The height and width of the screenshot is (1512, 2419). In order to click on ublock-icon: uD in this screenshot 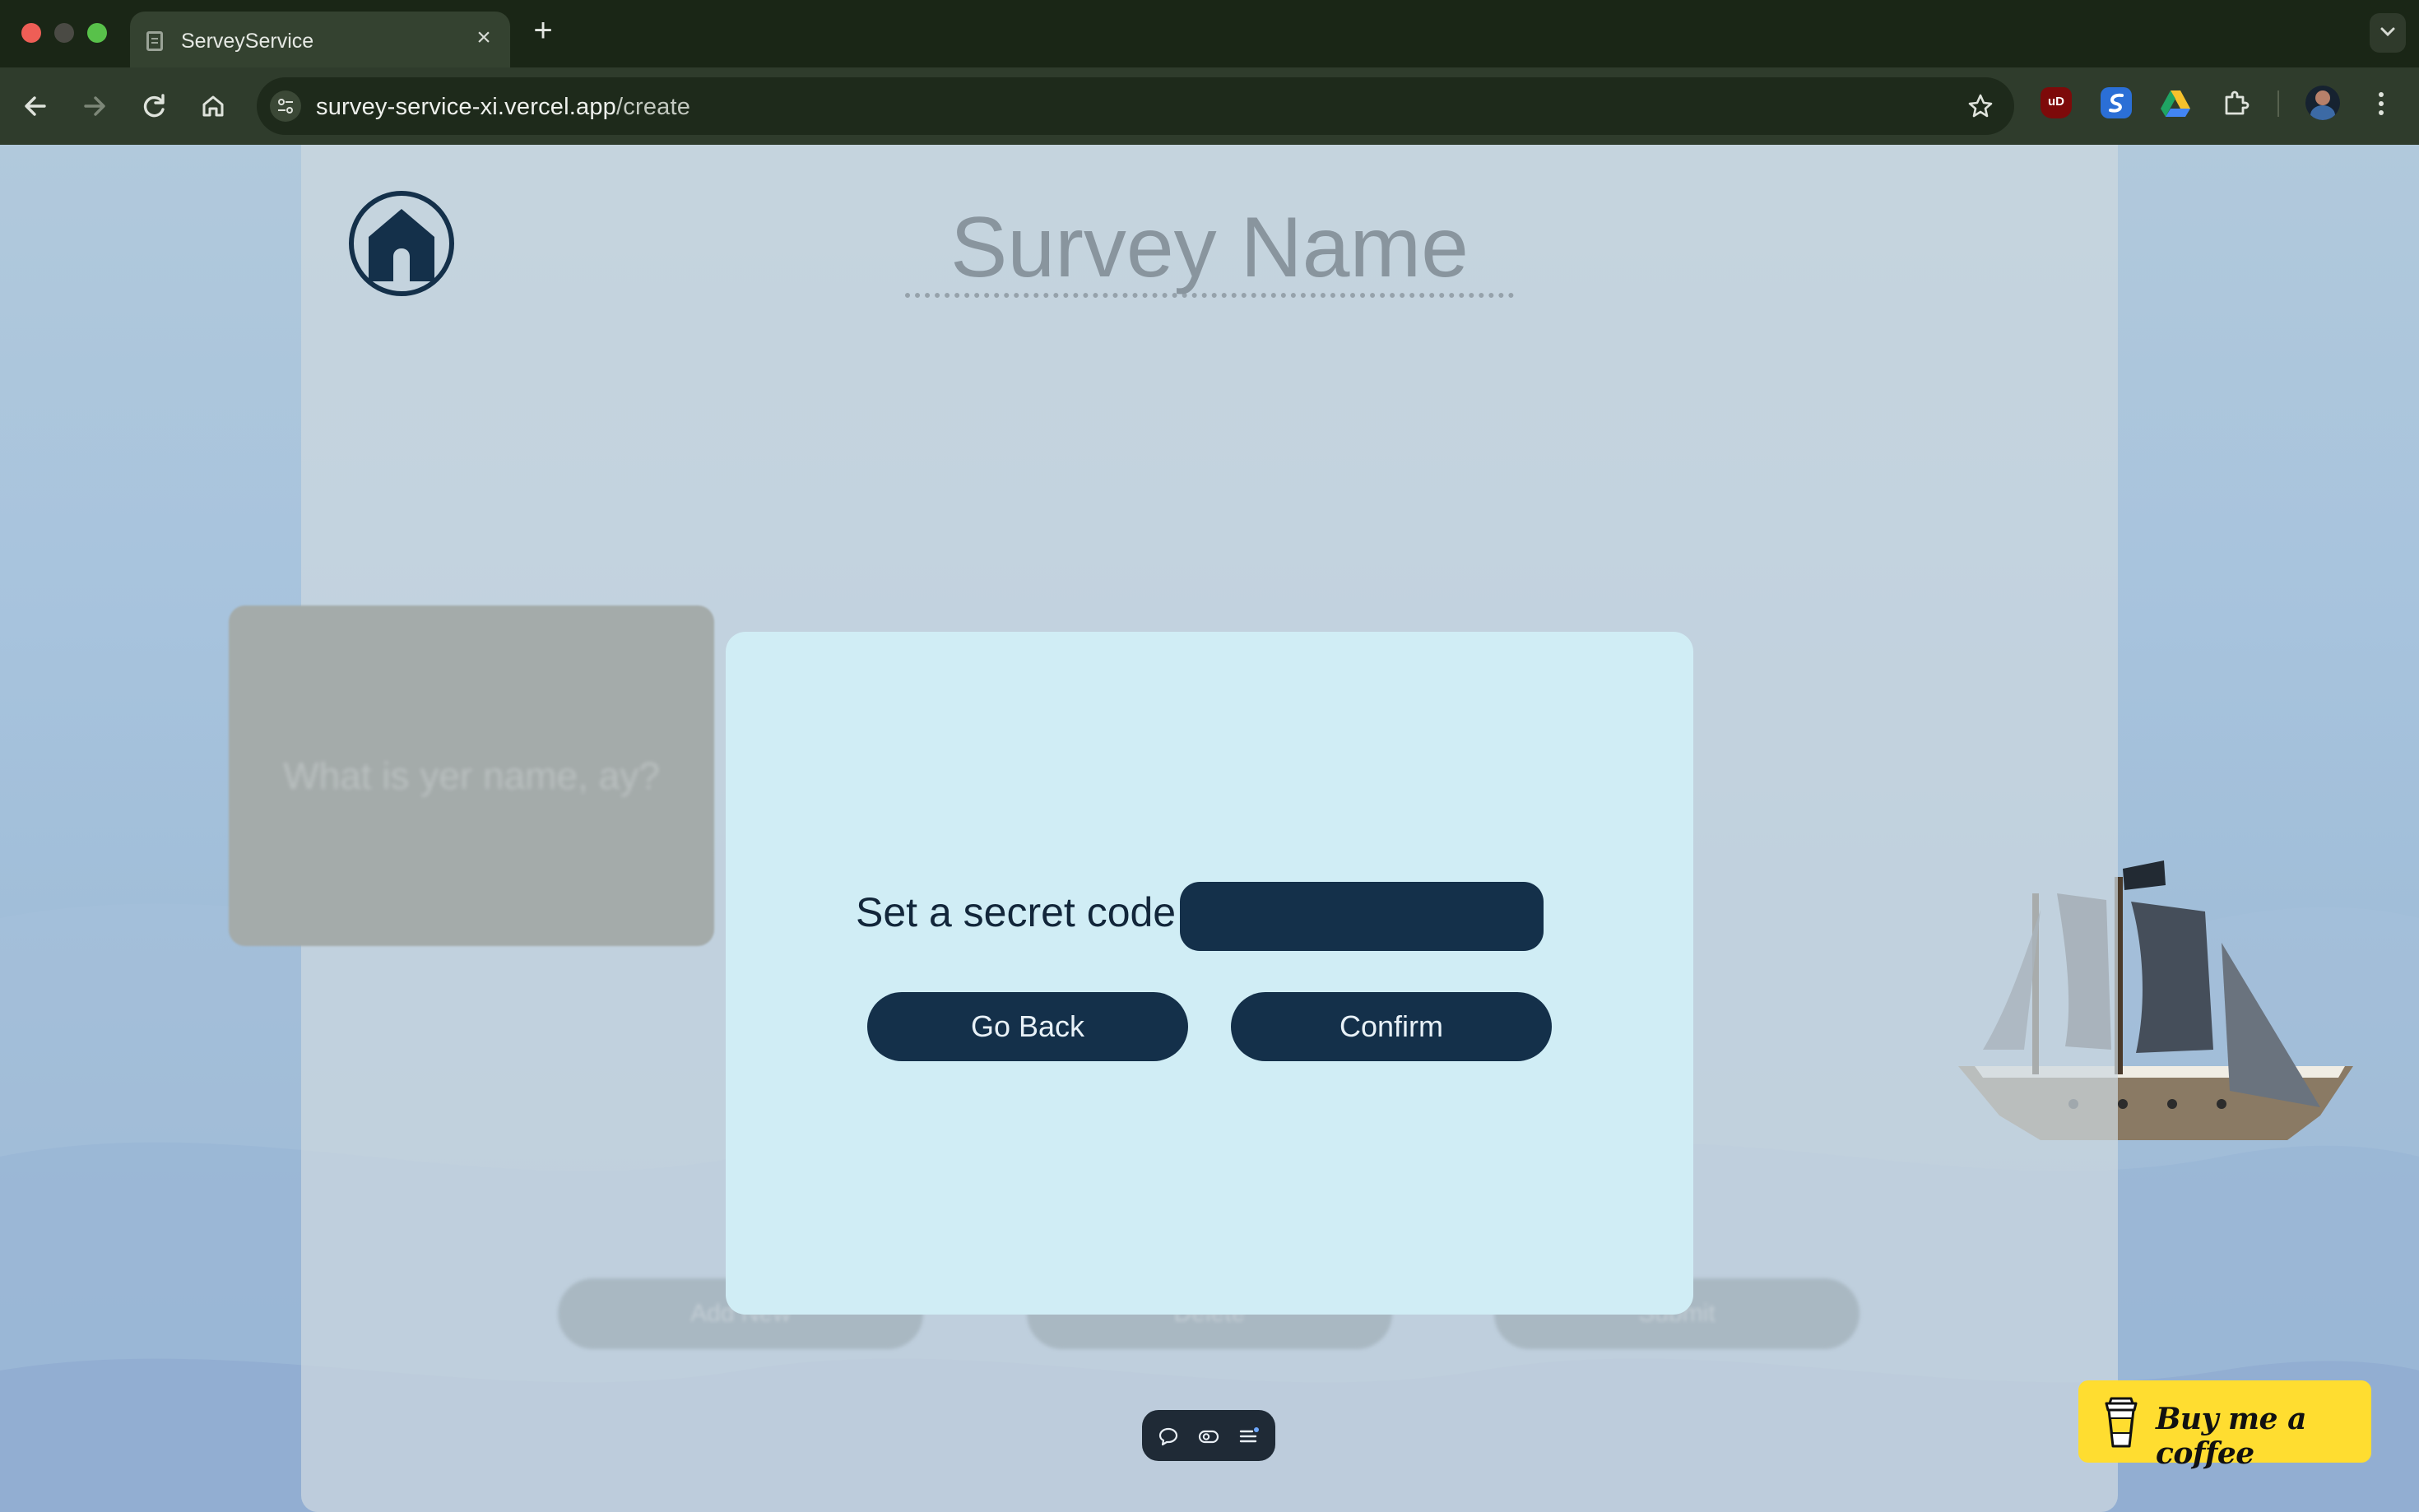, I will do `click(2056, 102)`.